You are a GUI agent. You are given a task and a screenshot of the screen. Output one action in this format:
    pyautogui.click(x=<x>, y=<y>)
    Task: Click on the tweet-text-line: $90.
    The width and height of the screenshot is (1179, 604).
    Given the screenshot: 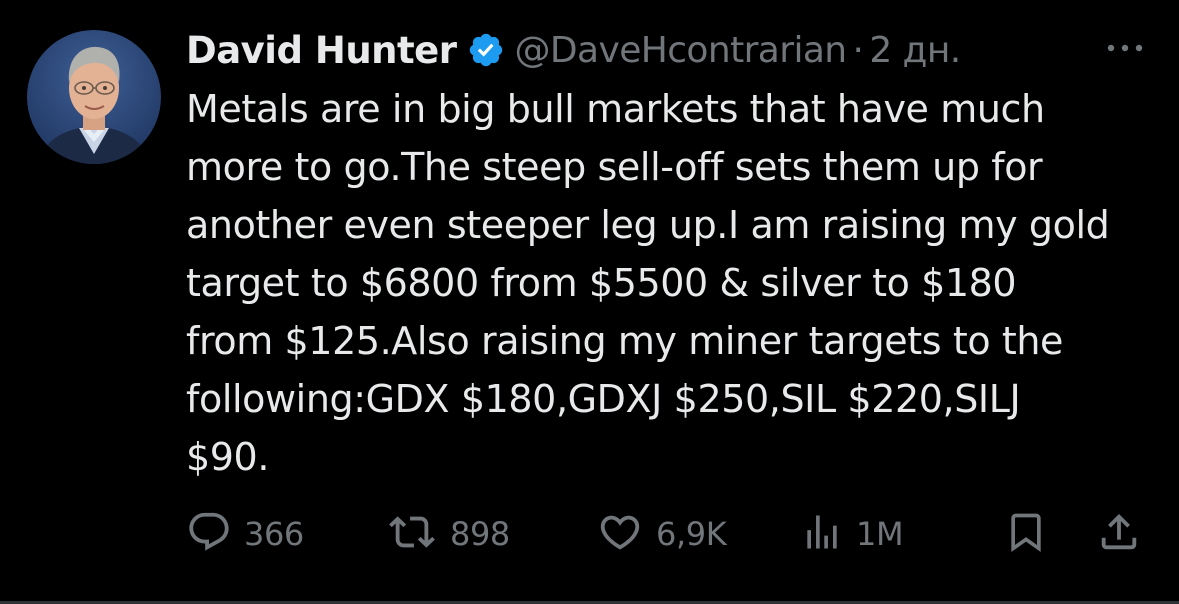 What is the action you would take?
    pyautogui.click(x=228, y=457)
    